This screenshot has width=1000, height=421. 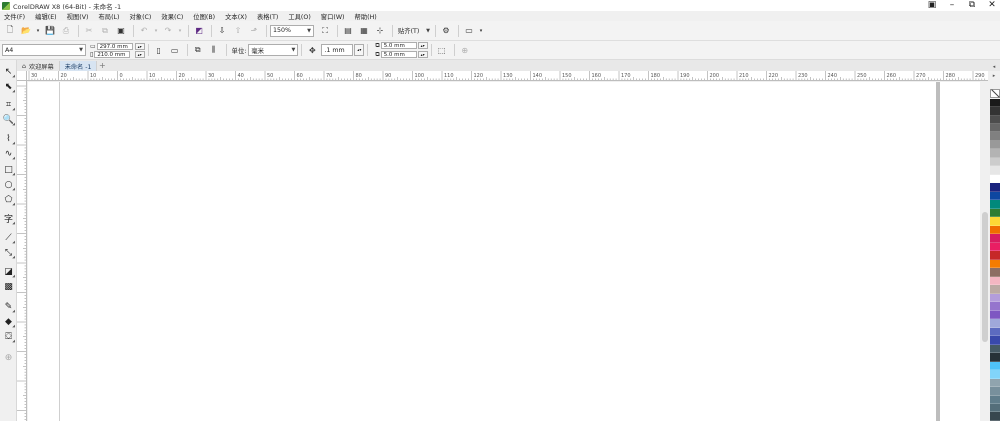 What do you see at coordinates (180, 31) in the screenshot?
I see `redo-dropdown-icon: ▾` at bounding box center [180, 31].